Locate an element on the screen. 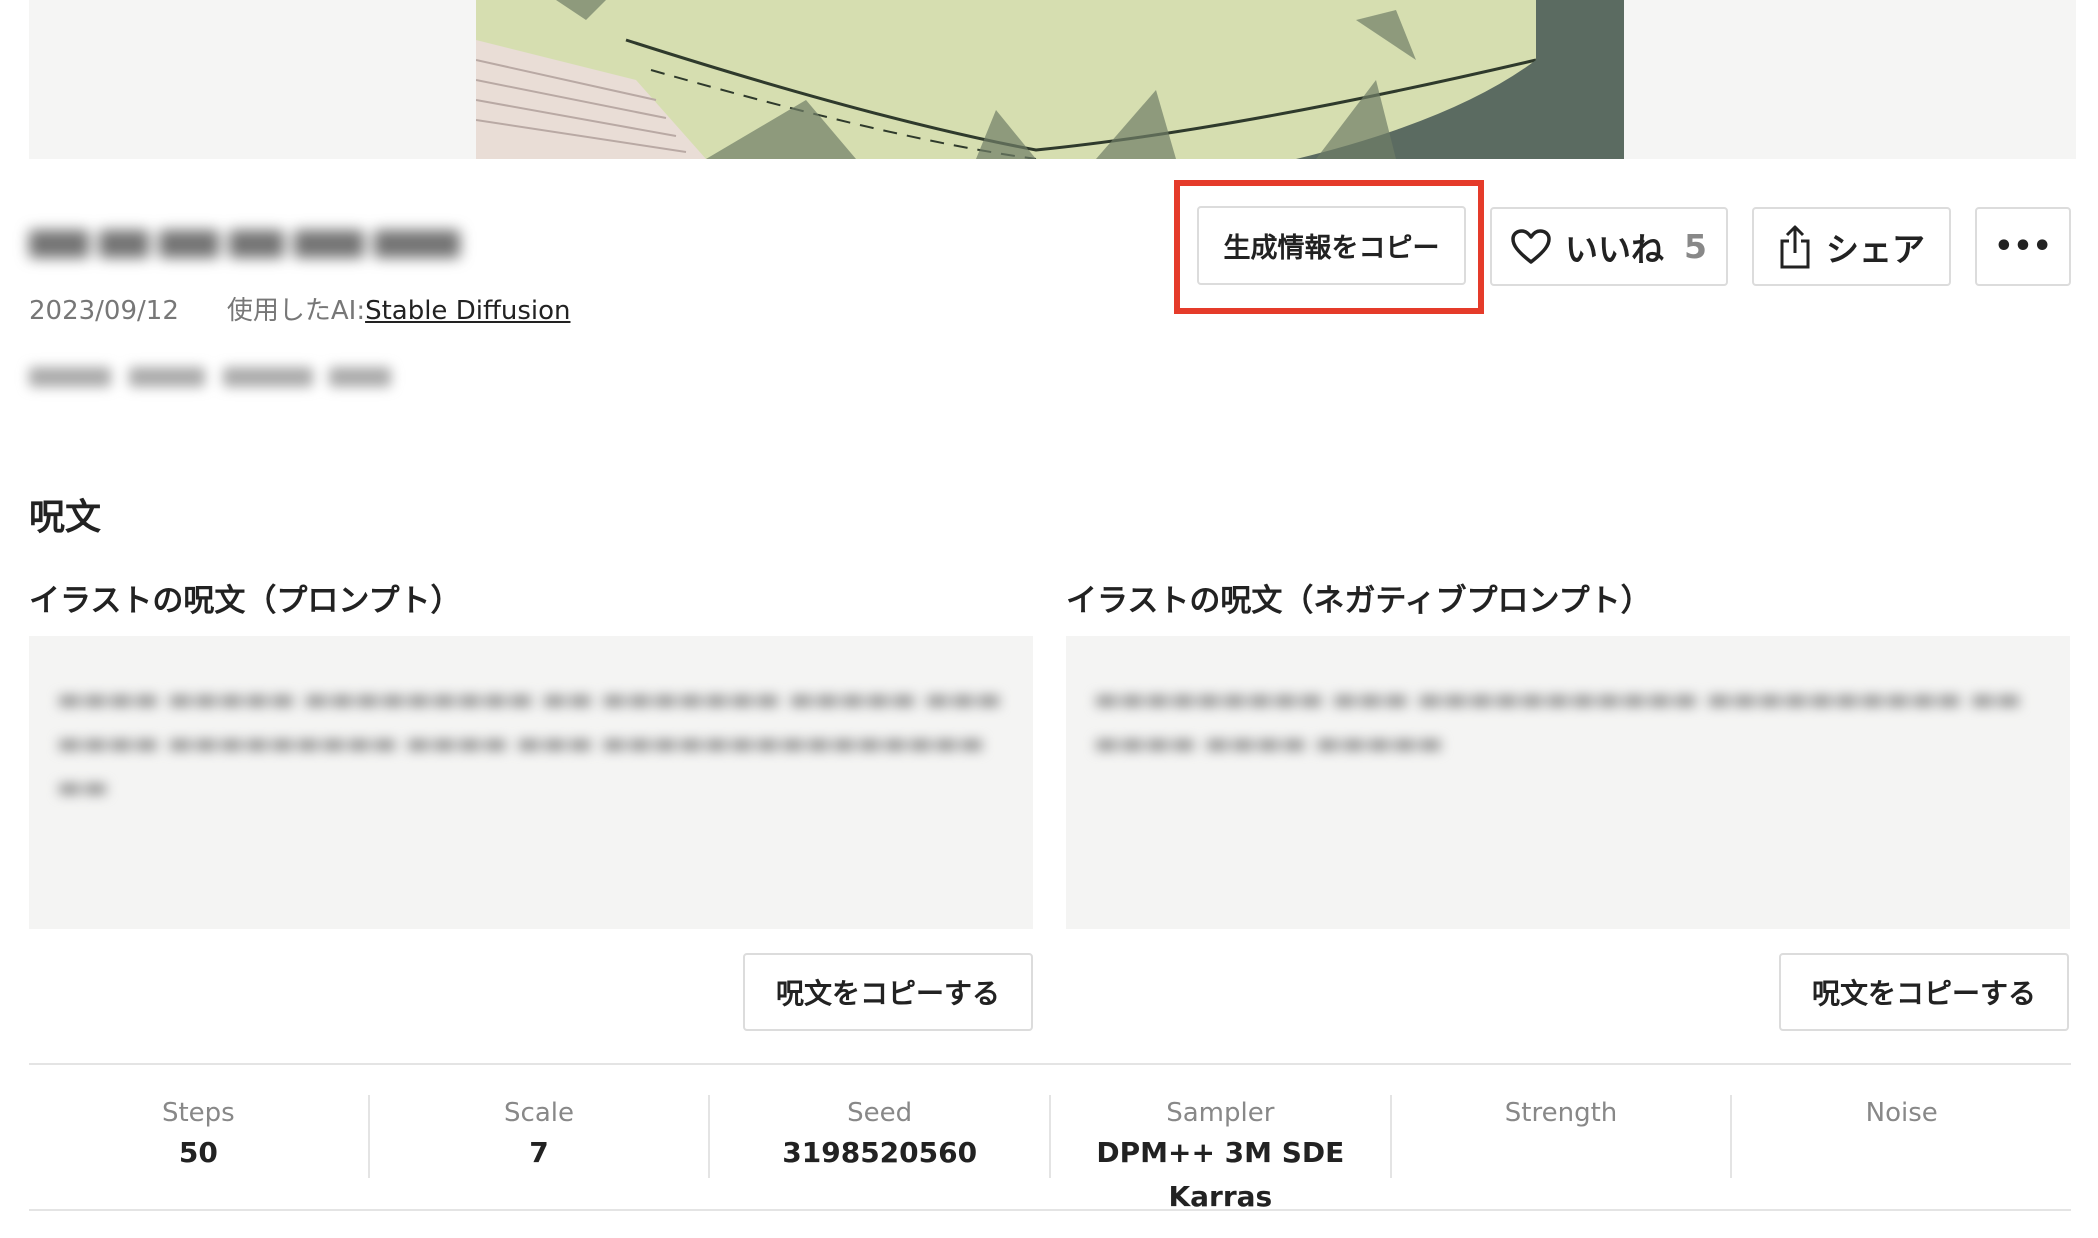 The width and height of the screenshot is (2098, 1238). ai-label: 使用したAI: is located at coordinates (296, 311).